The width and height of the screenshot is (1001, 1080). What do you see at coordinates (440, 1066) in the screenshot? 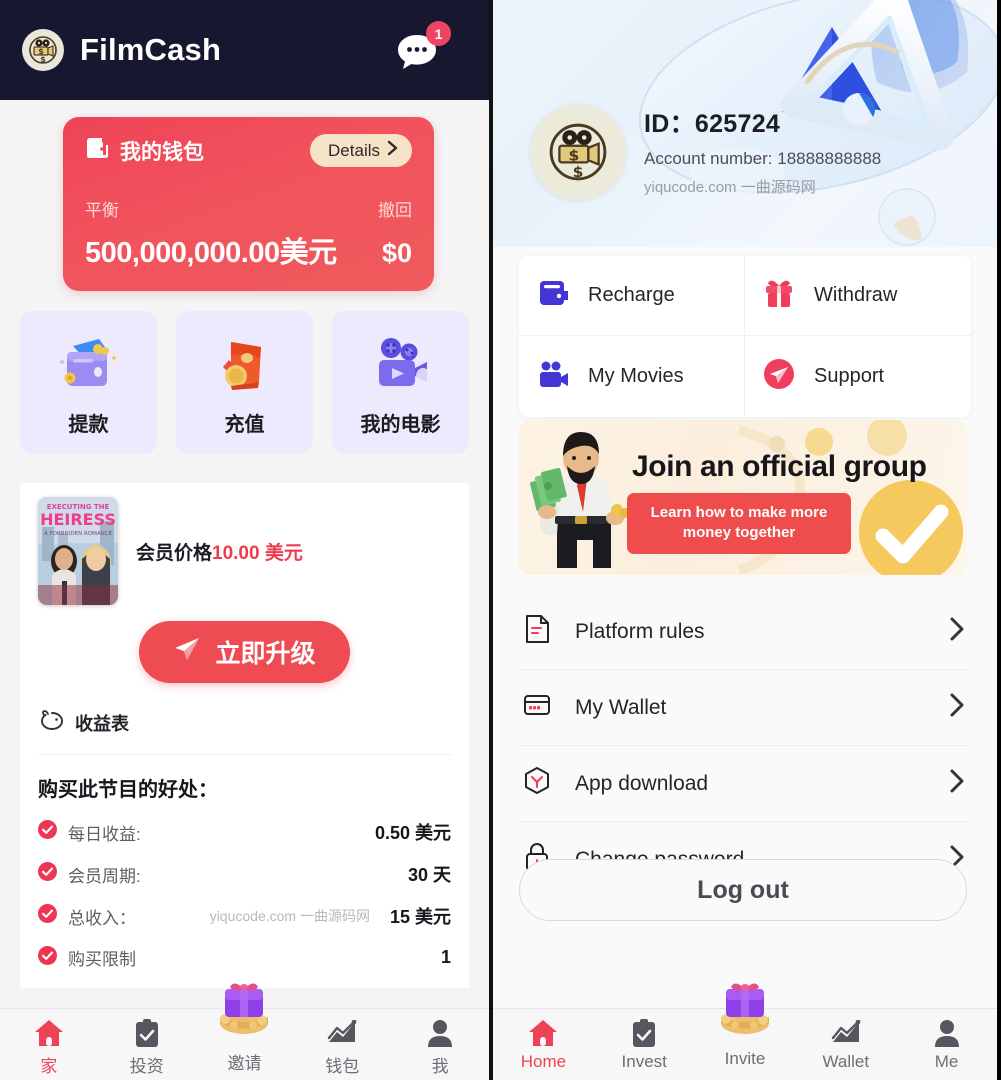
I see `nav-label: 我` at bounding box center [440, 1066].